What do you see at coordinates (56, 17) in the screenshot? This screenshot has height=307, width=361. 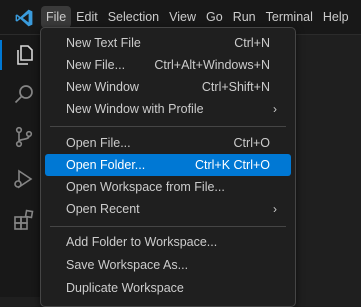 I see `menu-file: File` at bounding box center [56, 17].